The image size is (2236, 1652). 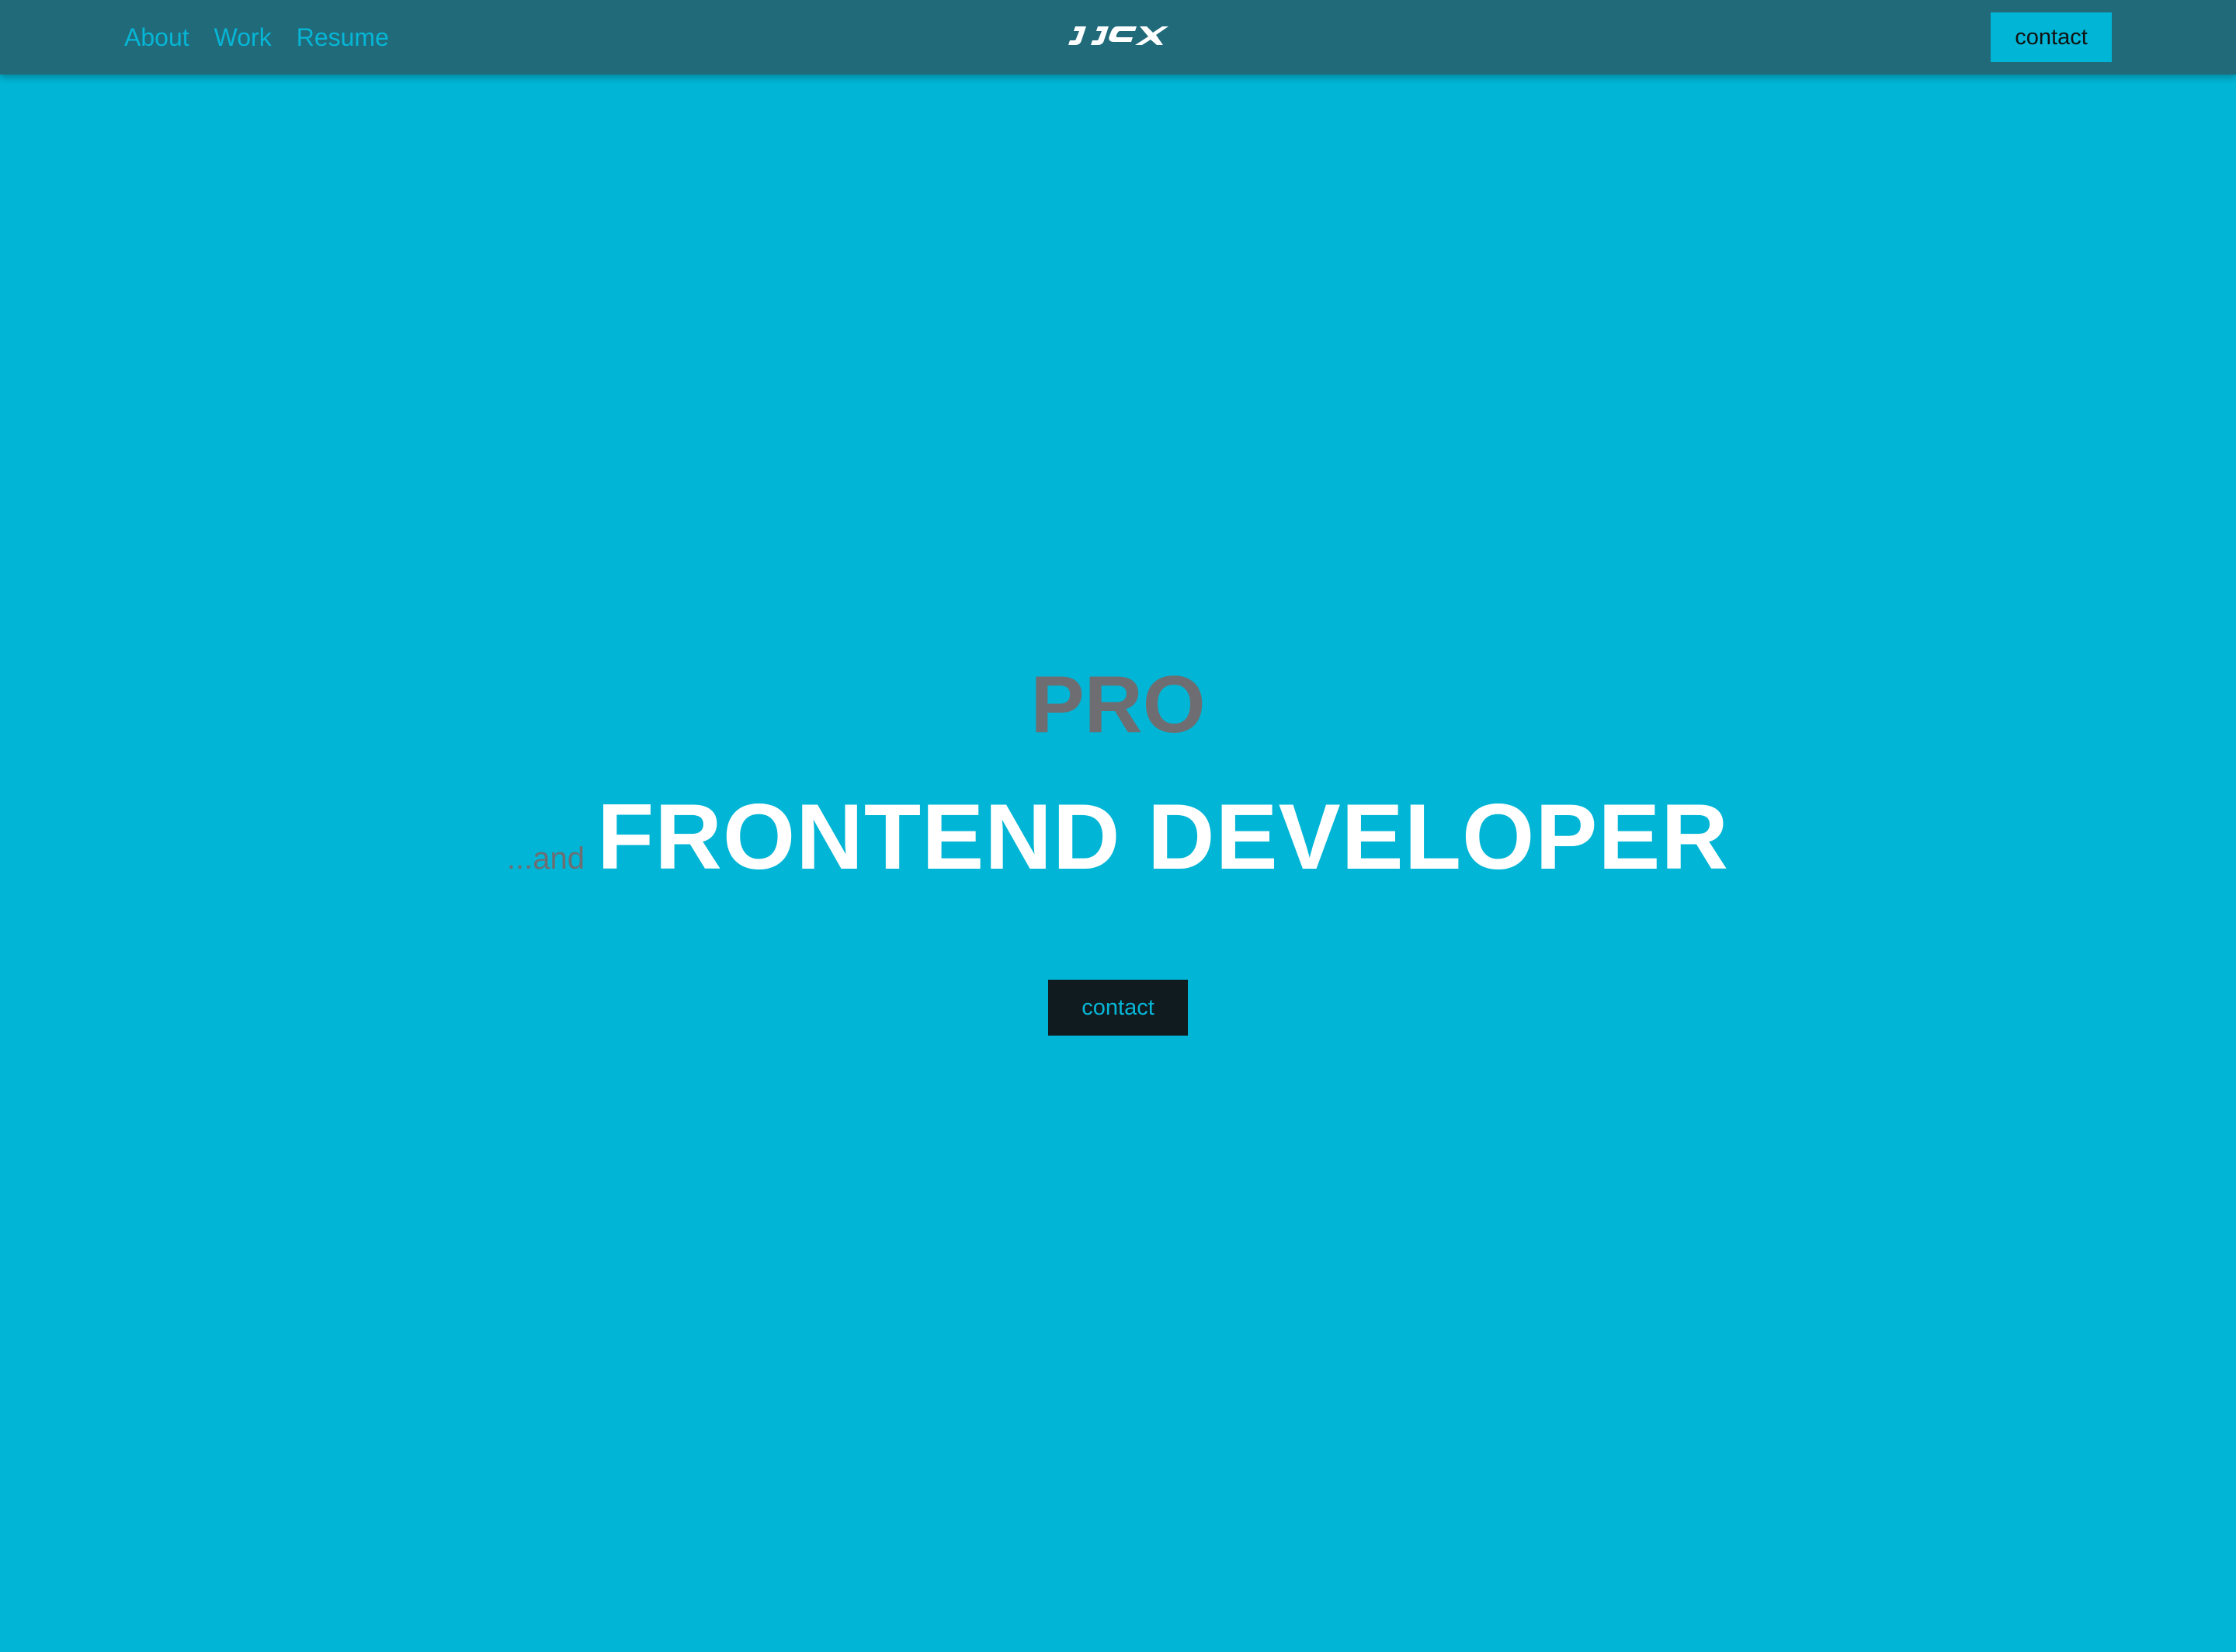 What do you see at coordinates (1118, 705) in the screenshot?
I see `hero-eyebrow: PRO` at bounding box center [1118, 705].